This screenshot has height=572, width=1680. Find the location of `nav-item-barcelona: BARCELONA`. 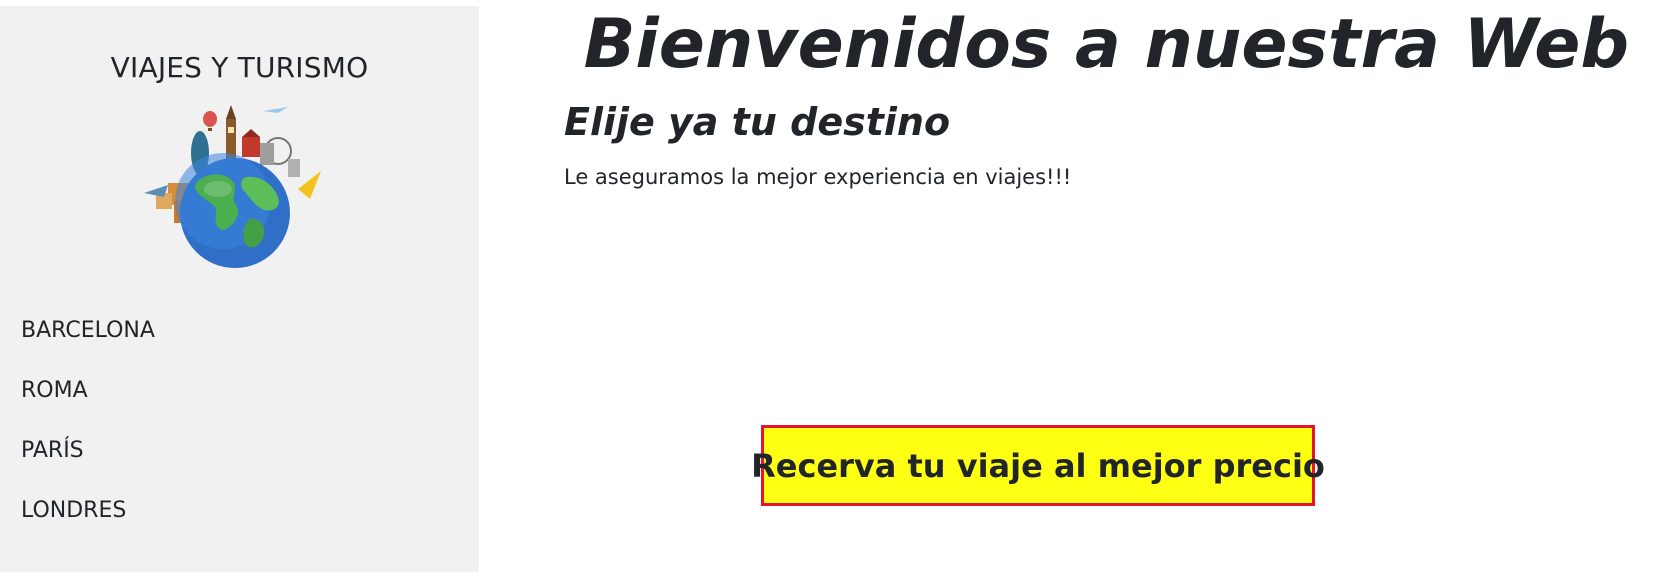

nav-item-barcelona: BARCELONA is located at coordinates (88, 346).